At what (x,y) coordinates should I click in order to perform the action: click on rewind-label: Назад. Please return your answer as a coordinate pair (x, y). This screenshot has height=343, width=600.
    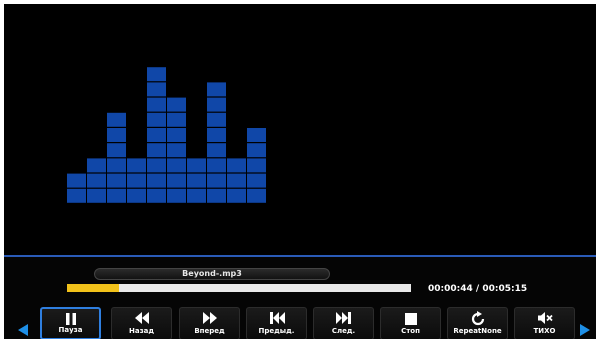
    Looking at the image, I should click on (141, 331).